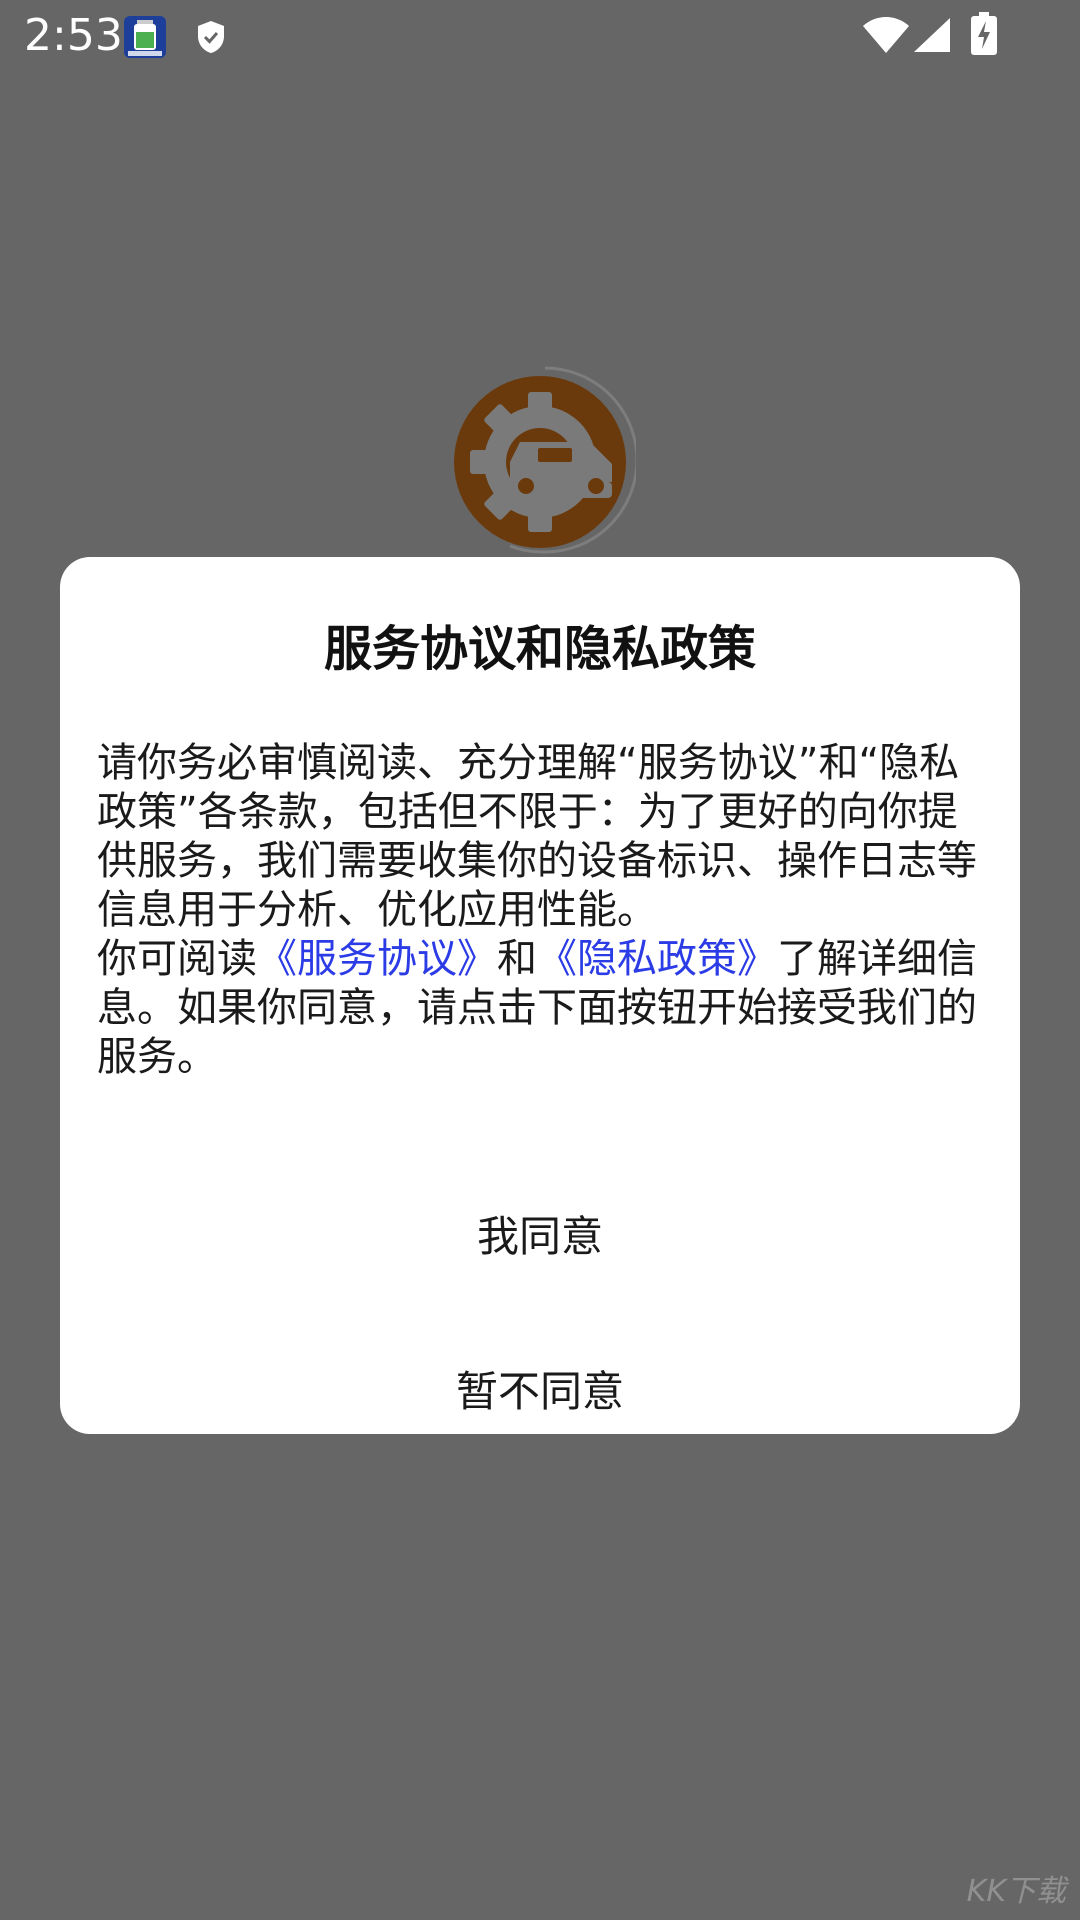 This screenshot has height=1920, width=1080. Describe the element at coordinates (540, 1237) in the screenshot. I see `agree-button: 我同意` at that location.